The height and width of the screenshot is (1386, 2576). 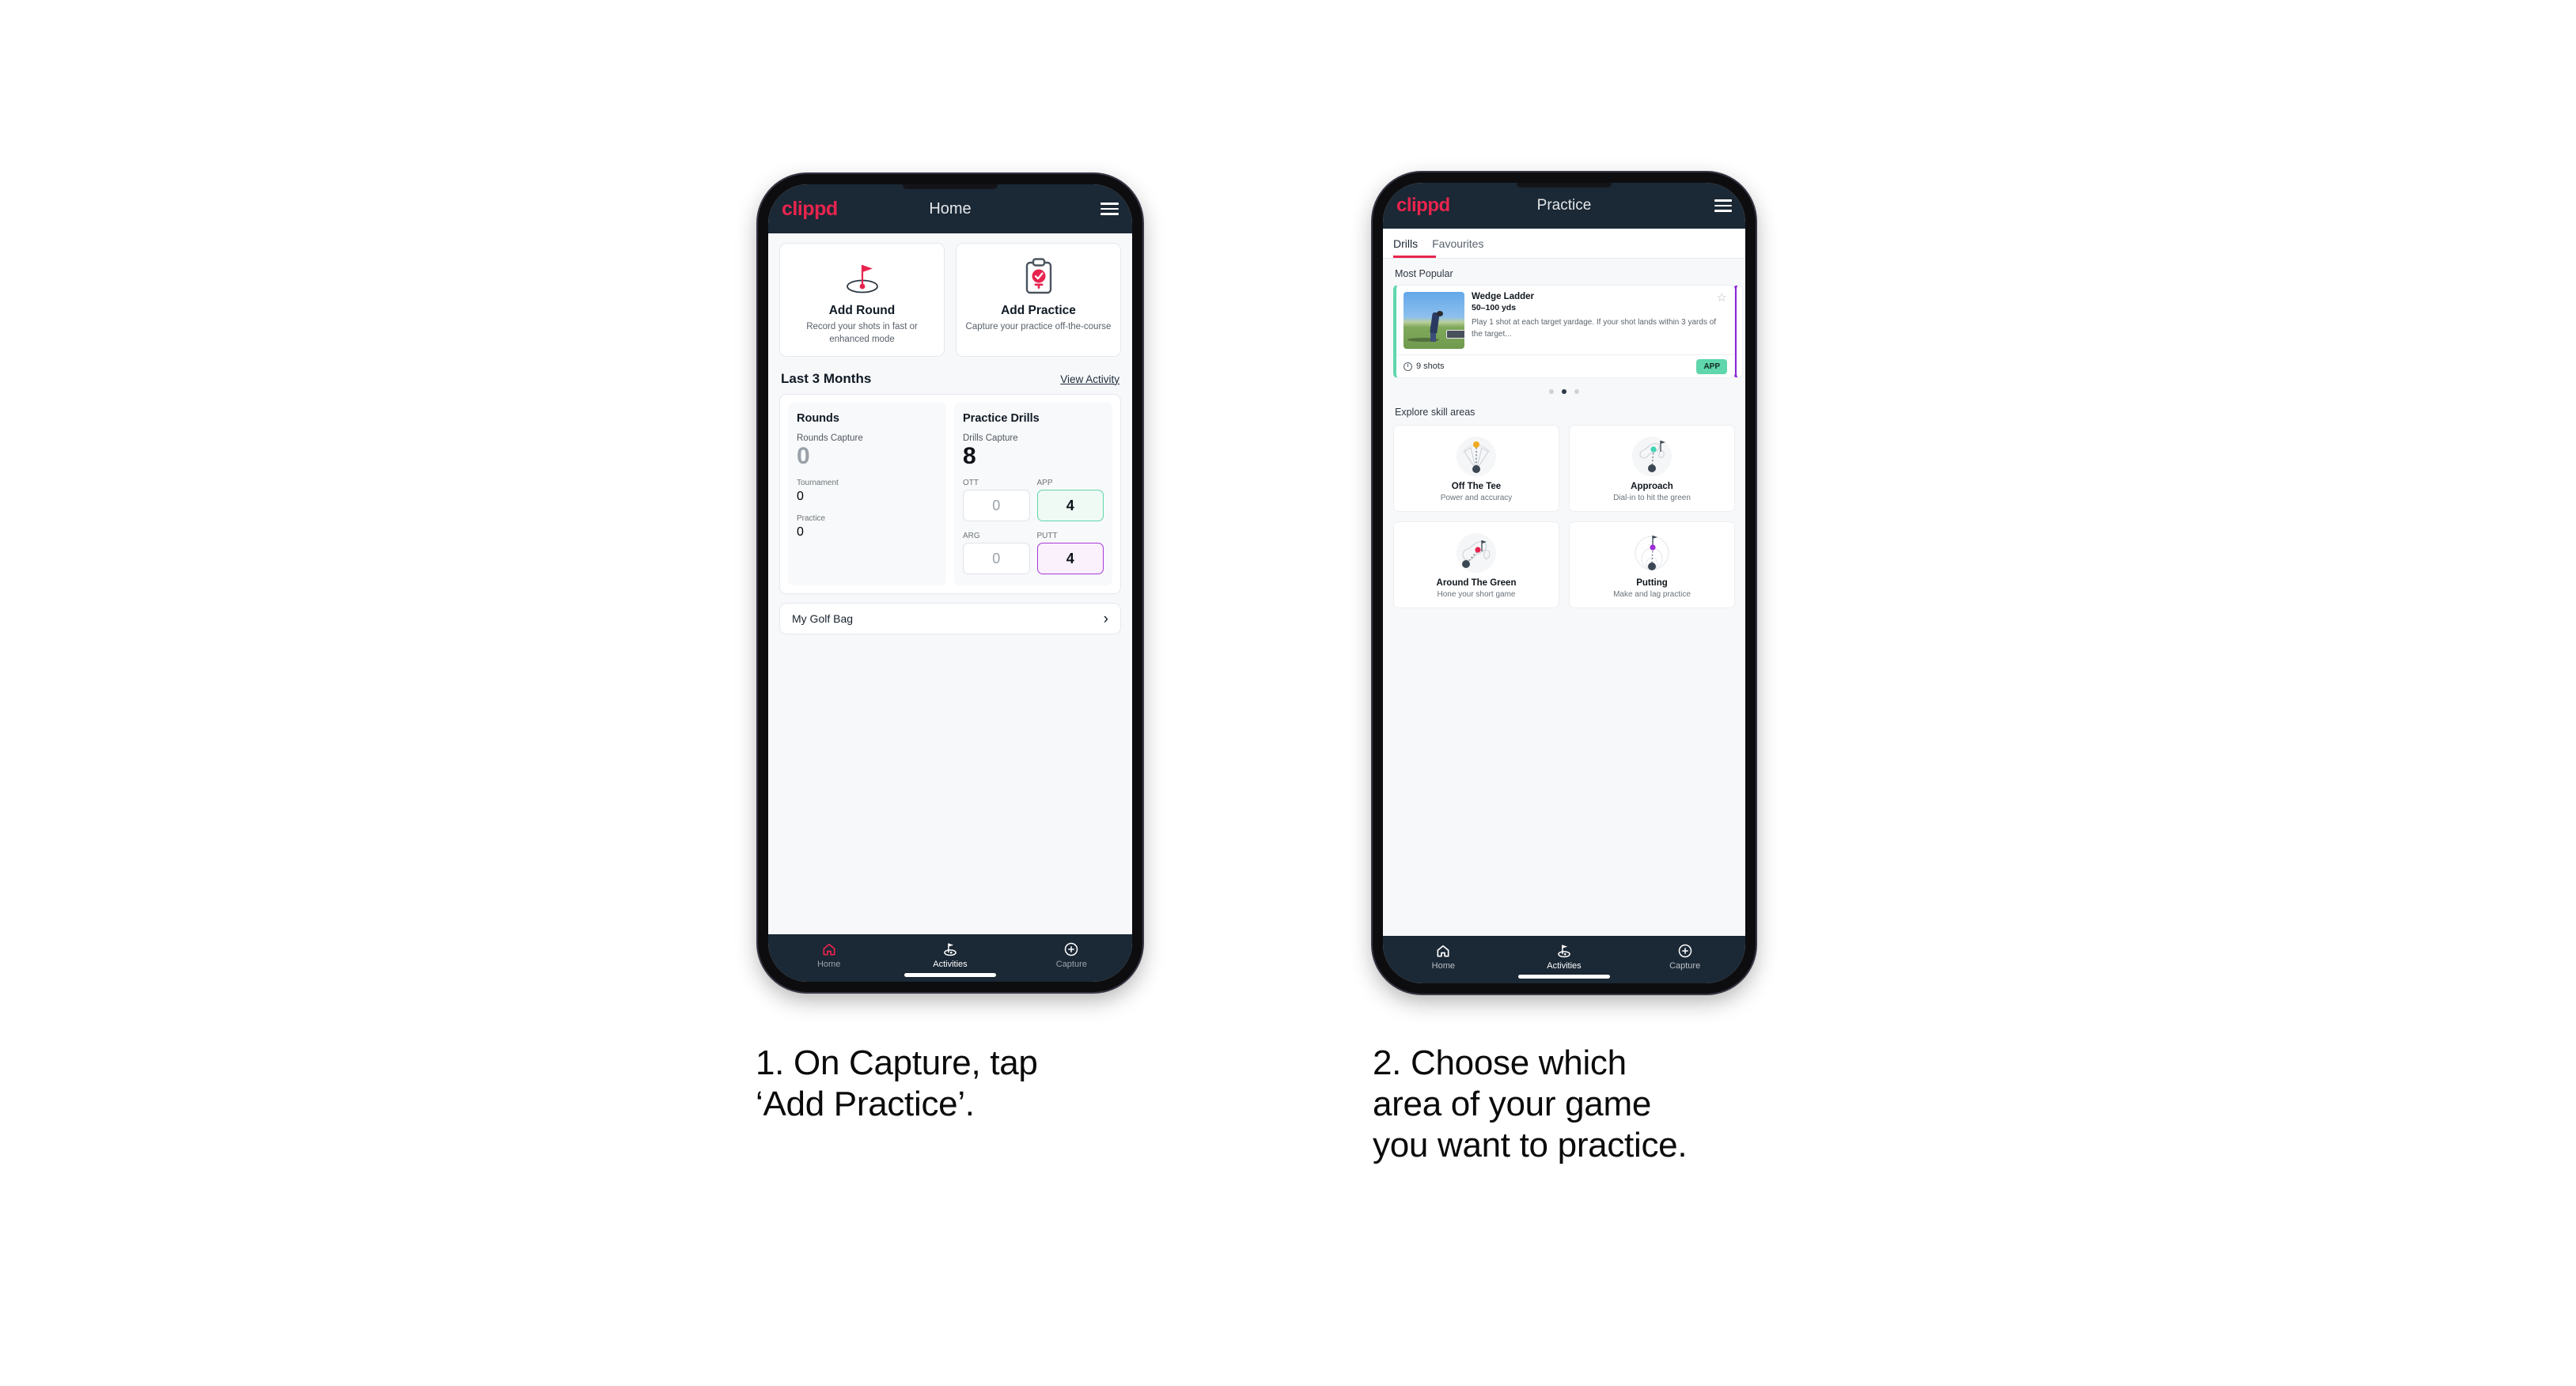 I want to click on drill-shots-label: 9 shots, so click(x=1430, y=367).